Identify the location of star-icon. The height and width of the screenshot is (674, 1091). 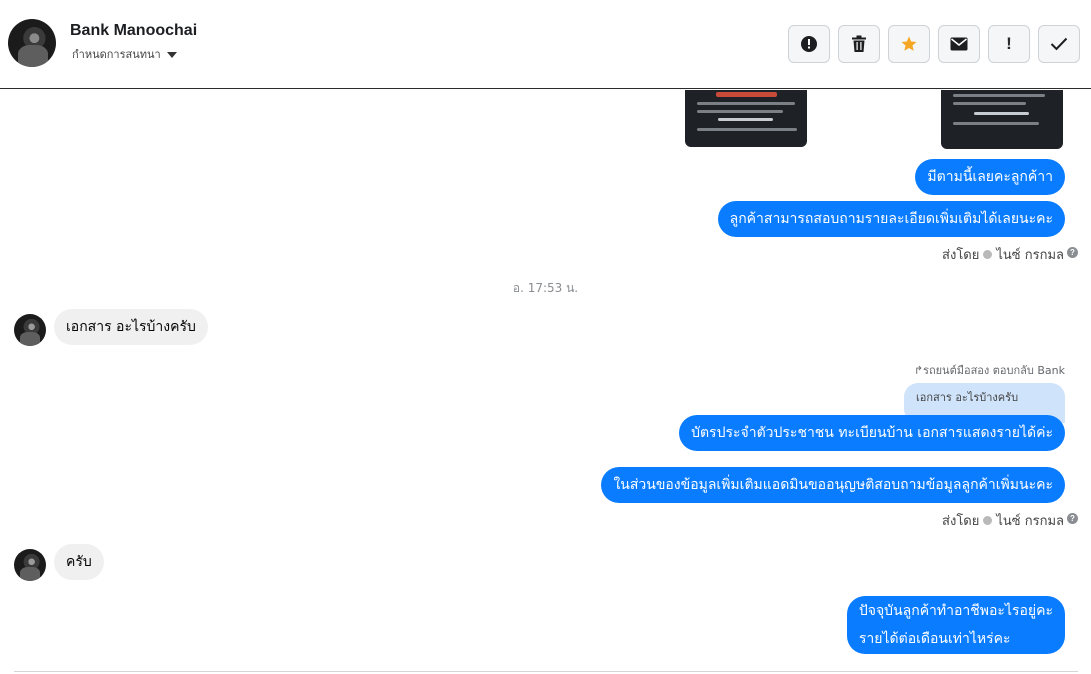
(909, 43).